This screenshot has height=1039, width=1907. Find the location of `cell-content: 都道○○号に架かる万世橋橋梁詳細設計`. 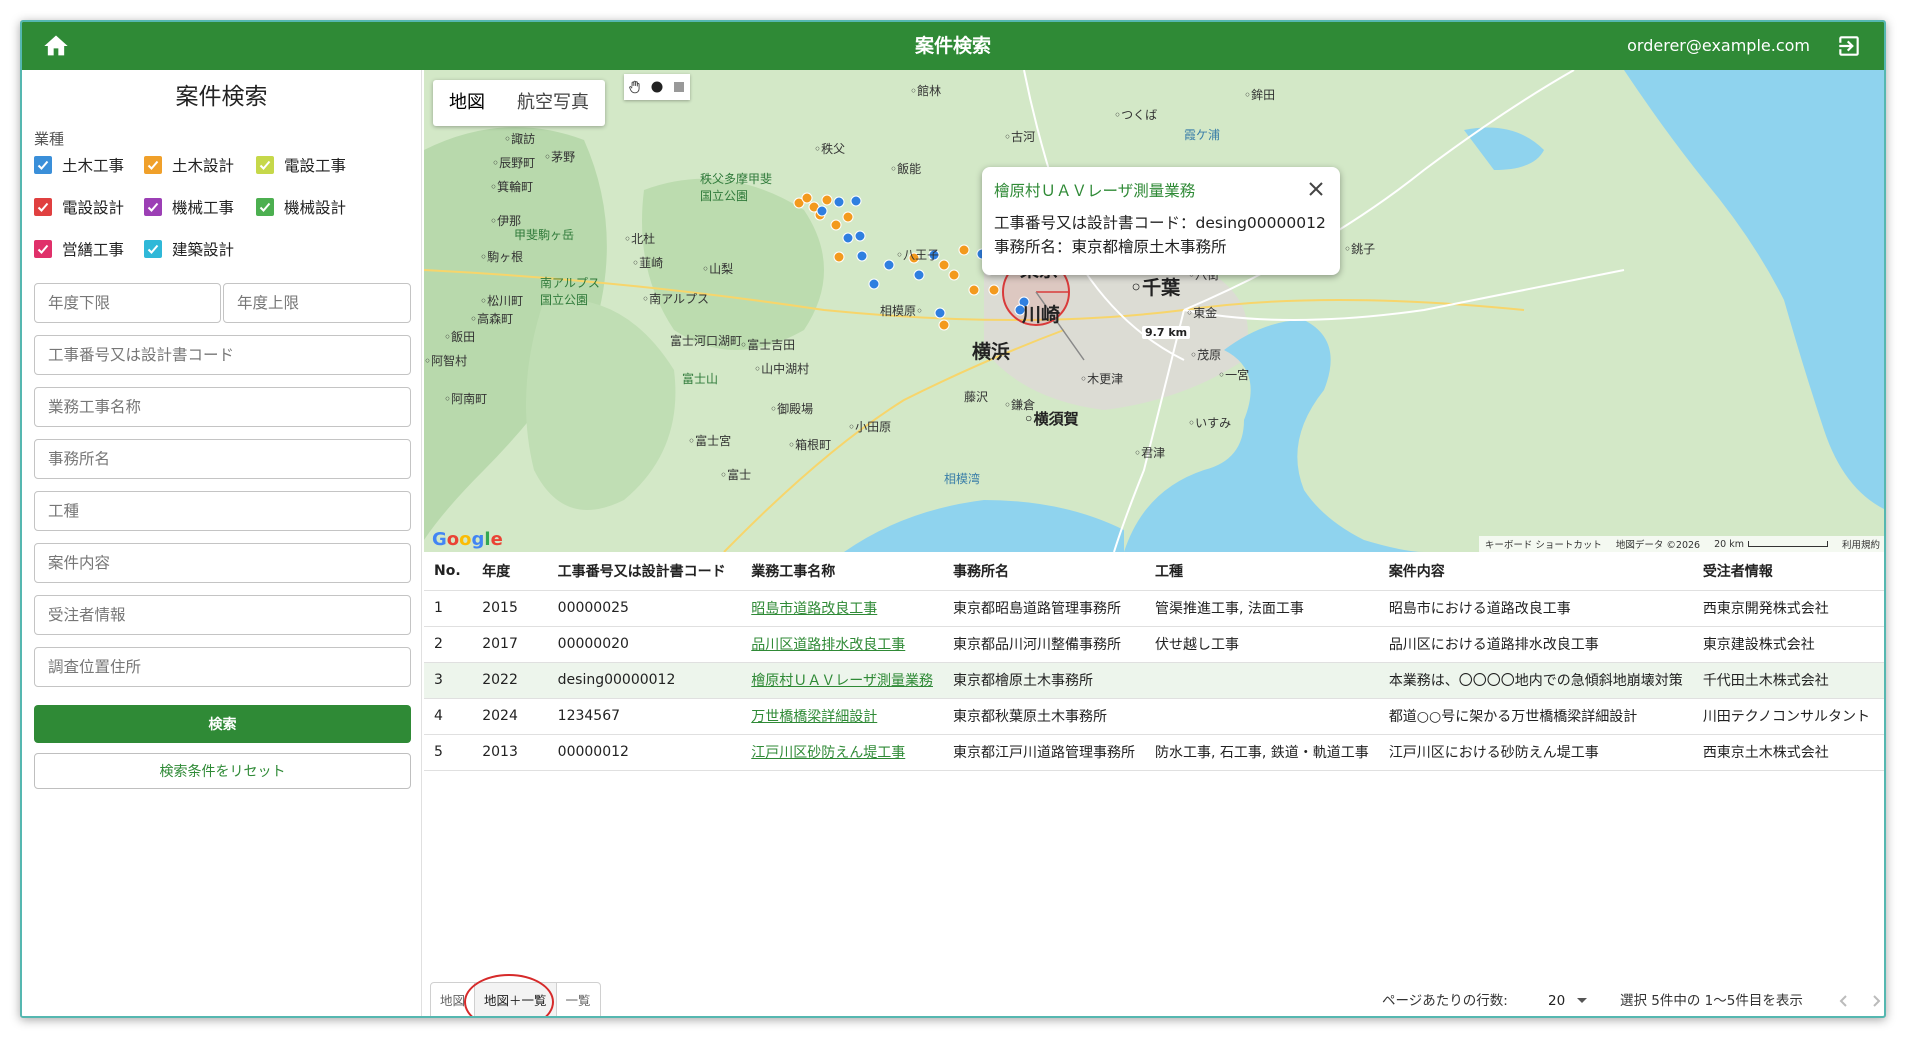

cell-content: 都道○○号に架かる万世橋橋梁詳細設計 is located at coordinates (1535, 716).